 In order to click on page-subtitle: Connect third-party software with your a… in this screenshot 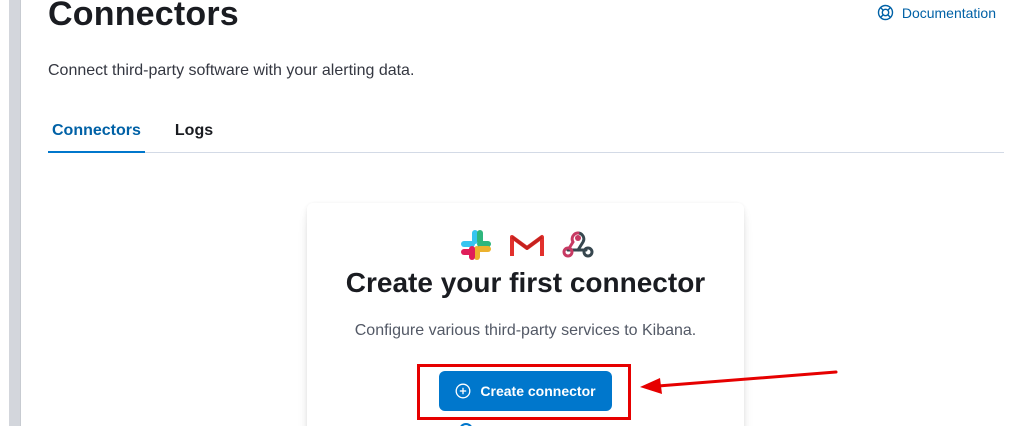, I will do `click(231, 70)`.